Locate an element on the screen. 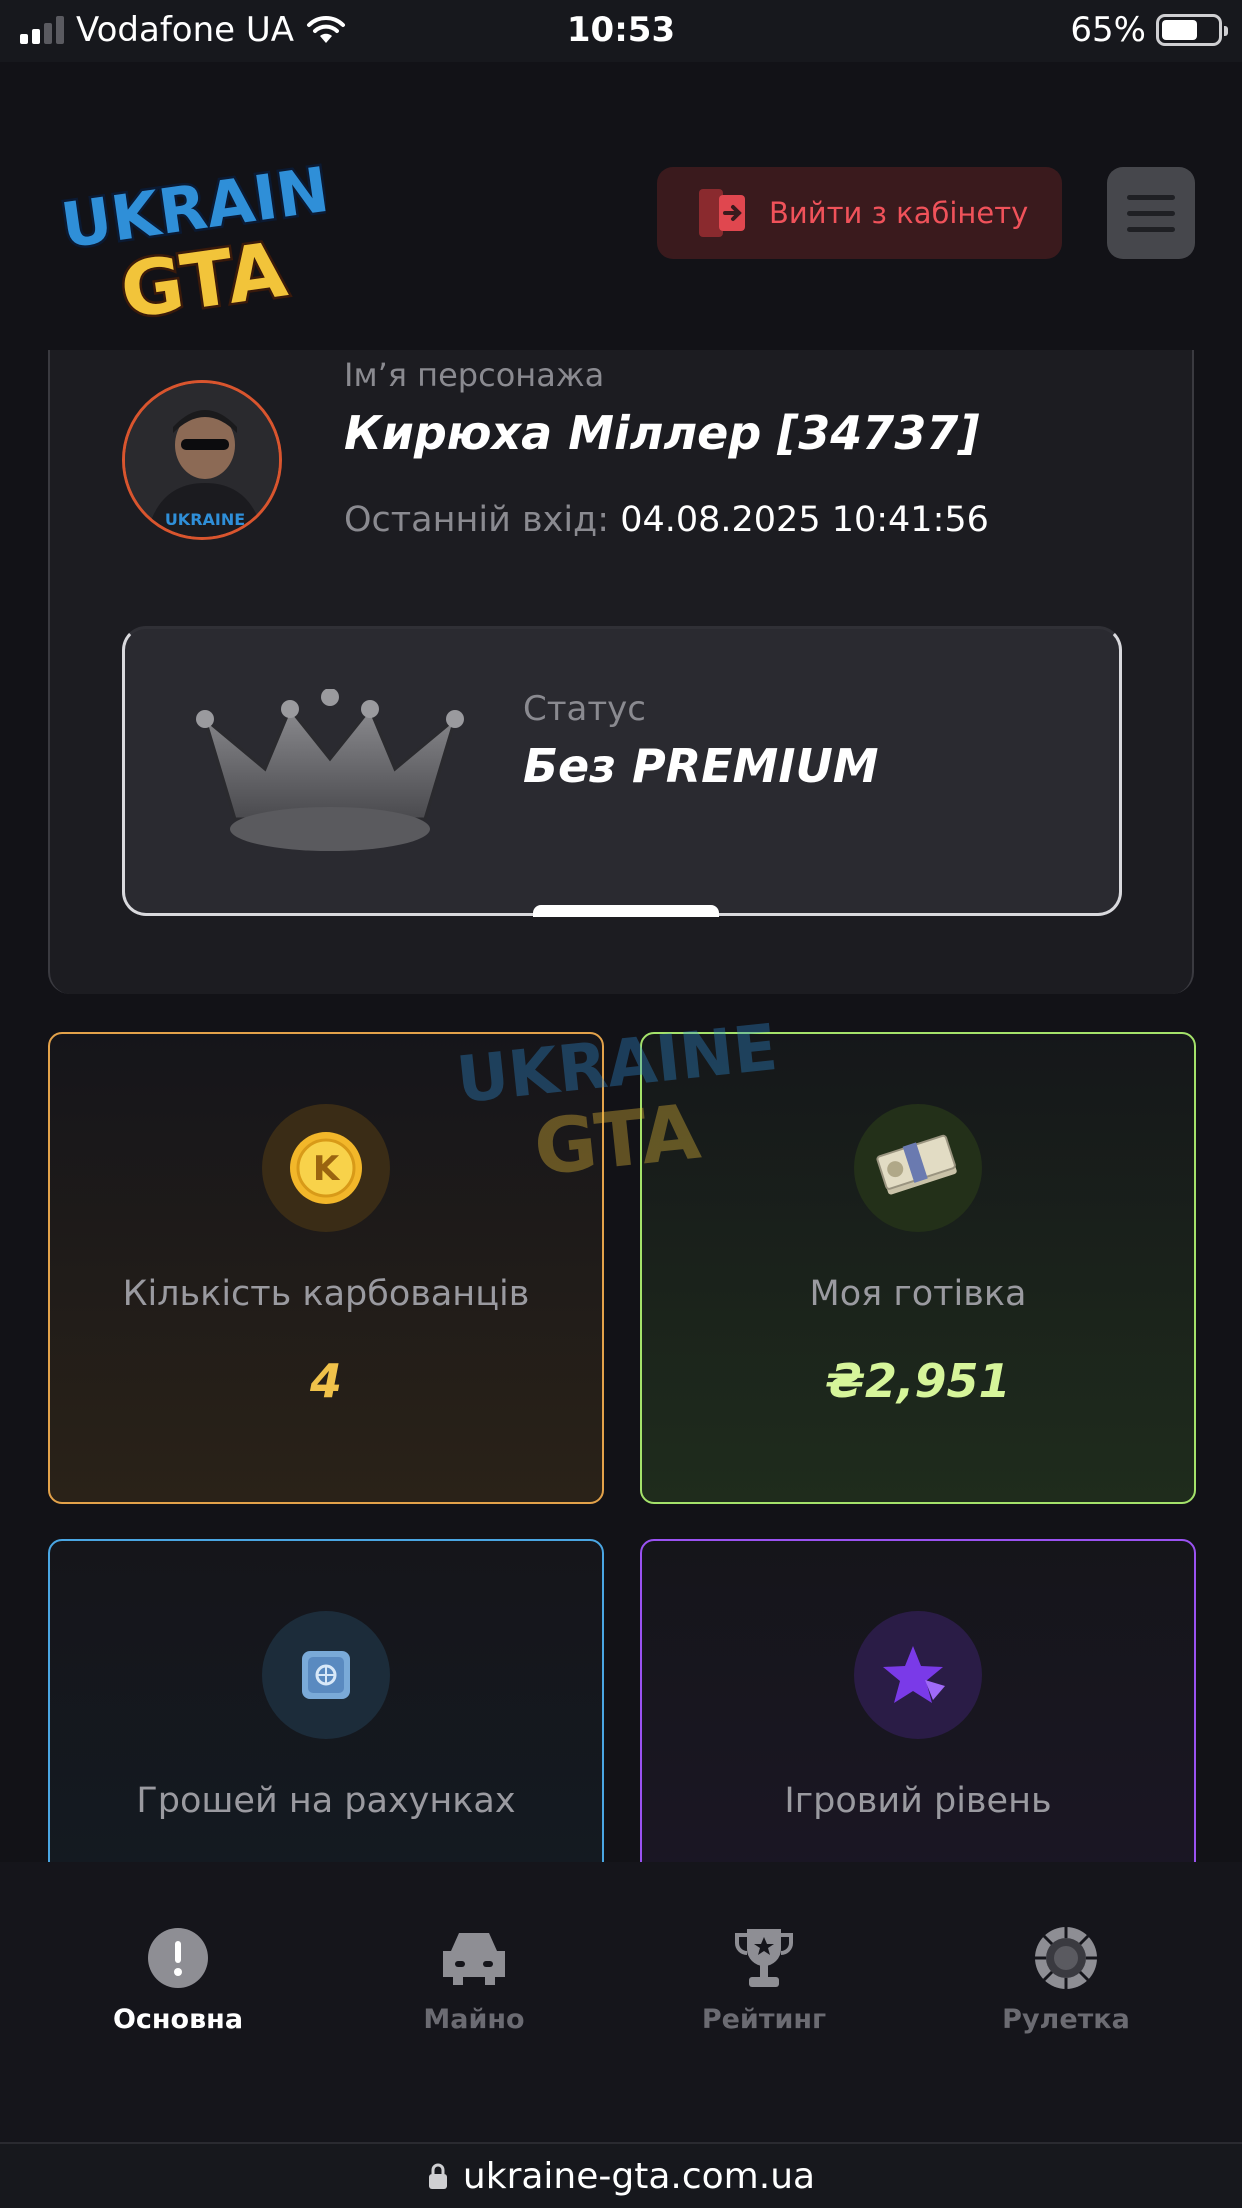 The image size is (1242, 2208). last-login-label: Останній вхід: is located at coordinates (477, 520).